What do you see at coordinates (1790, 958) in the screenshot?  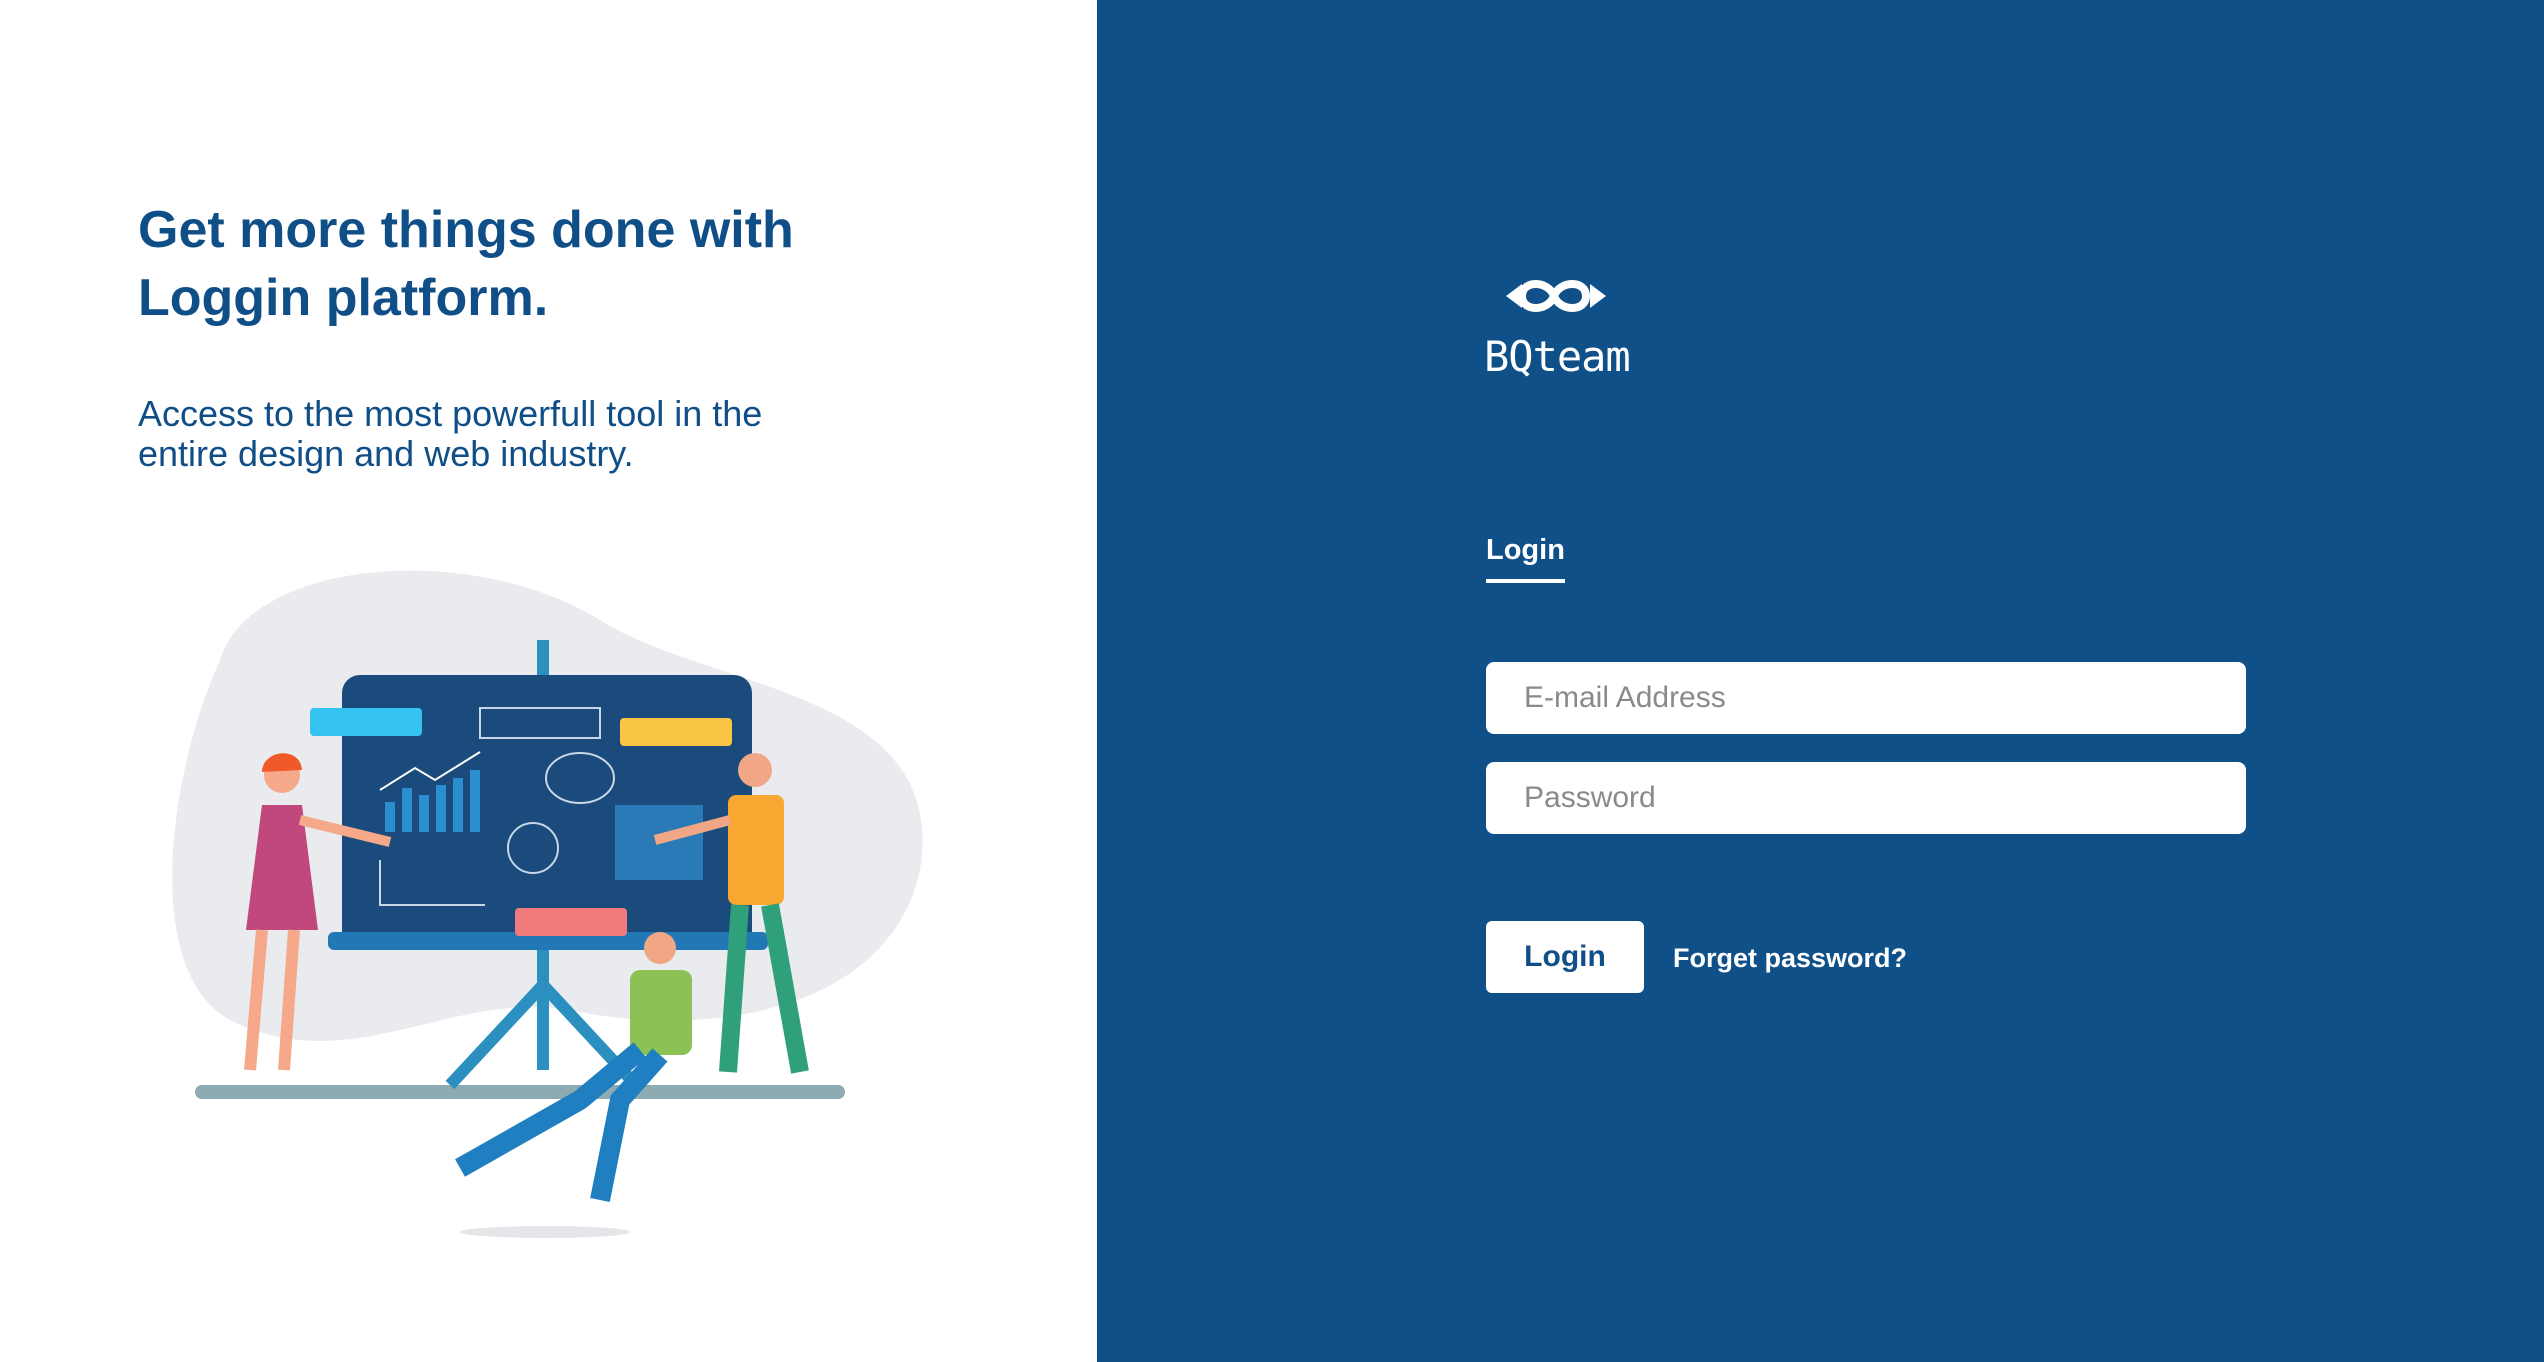 I see `forgot-password-link: Forget password?` at bounding box center [1790, 958].